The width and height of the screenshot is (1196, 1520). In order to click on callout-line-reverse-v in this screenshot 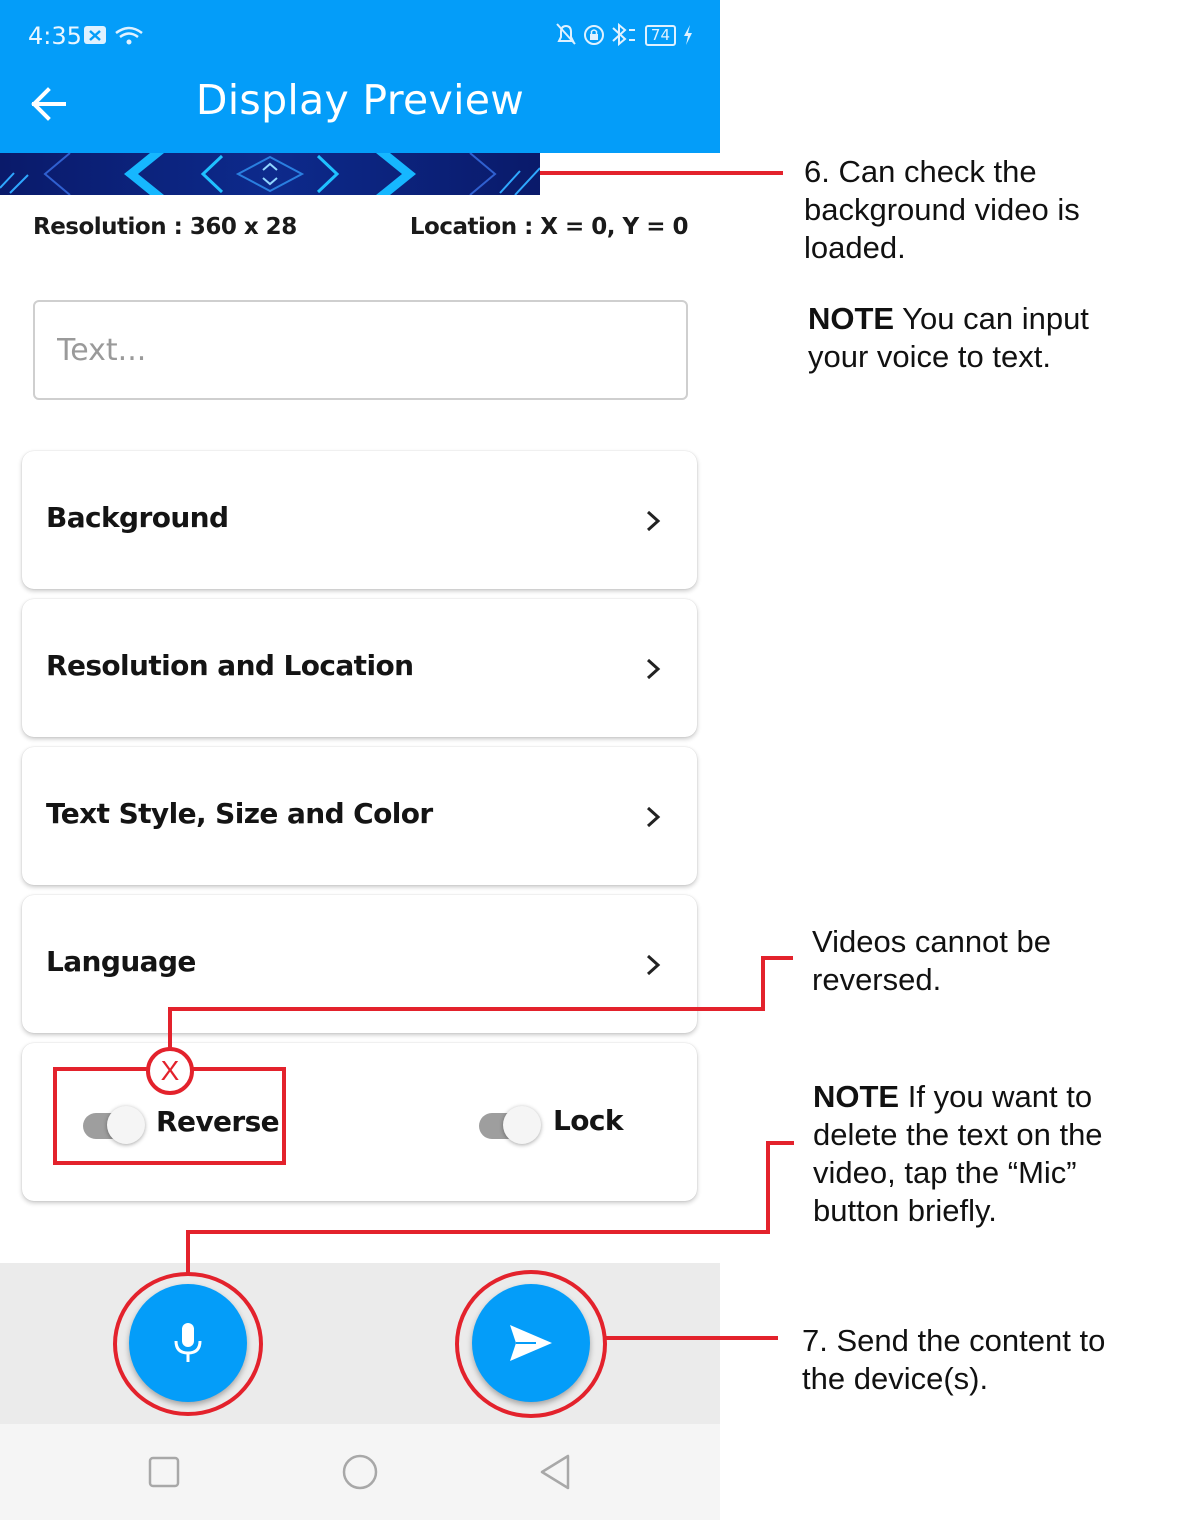, I will do `click(170, 1028)`.